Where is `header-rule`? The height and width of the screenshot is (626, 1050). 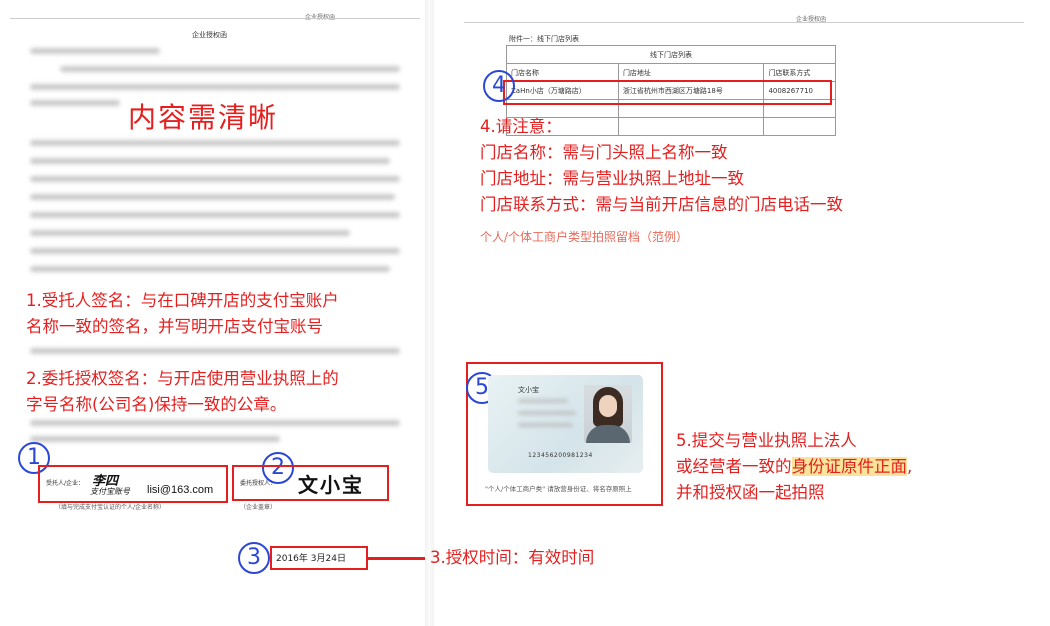
header-rule is located at coordinates (215, 18).